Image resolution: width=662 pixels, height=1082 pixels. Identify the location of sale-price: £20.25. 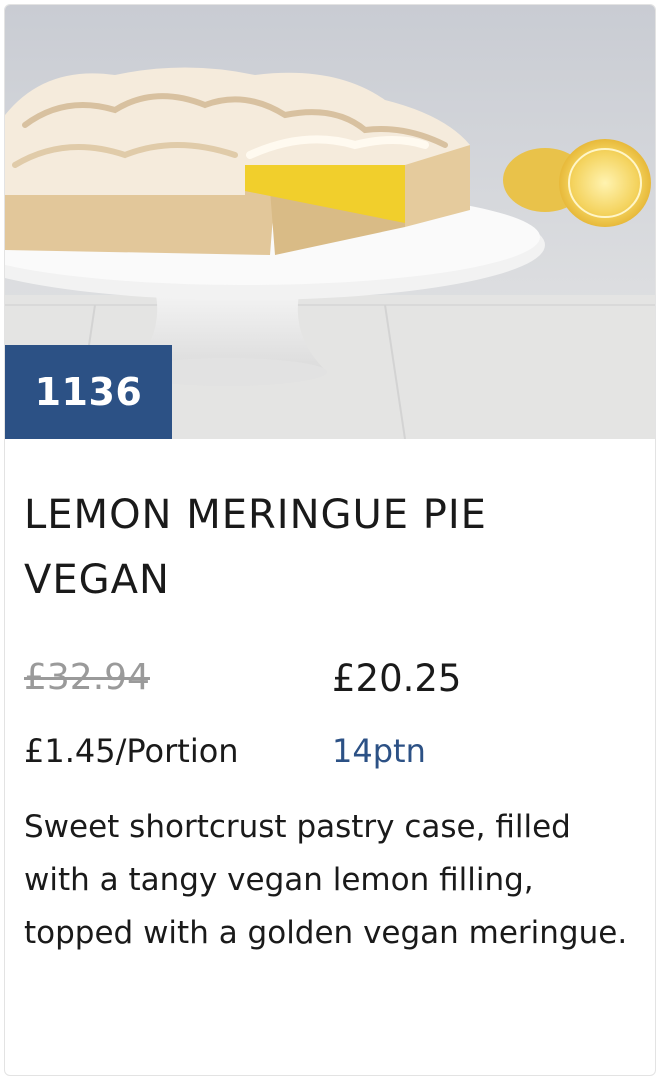
(397, 678).